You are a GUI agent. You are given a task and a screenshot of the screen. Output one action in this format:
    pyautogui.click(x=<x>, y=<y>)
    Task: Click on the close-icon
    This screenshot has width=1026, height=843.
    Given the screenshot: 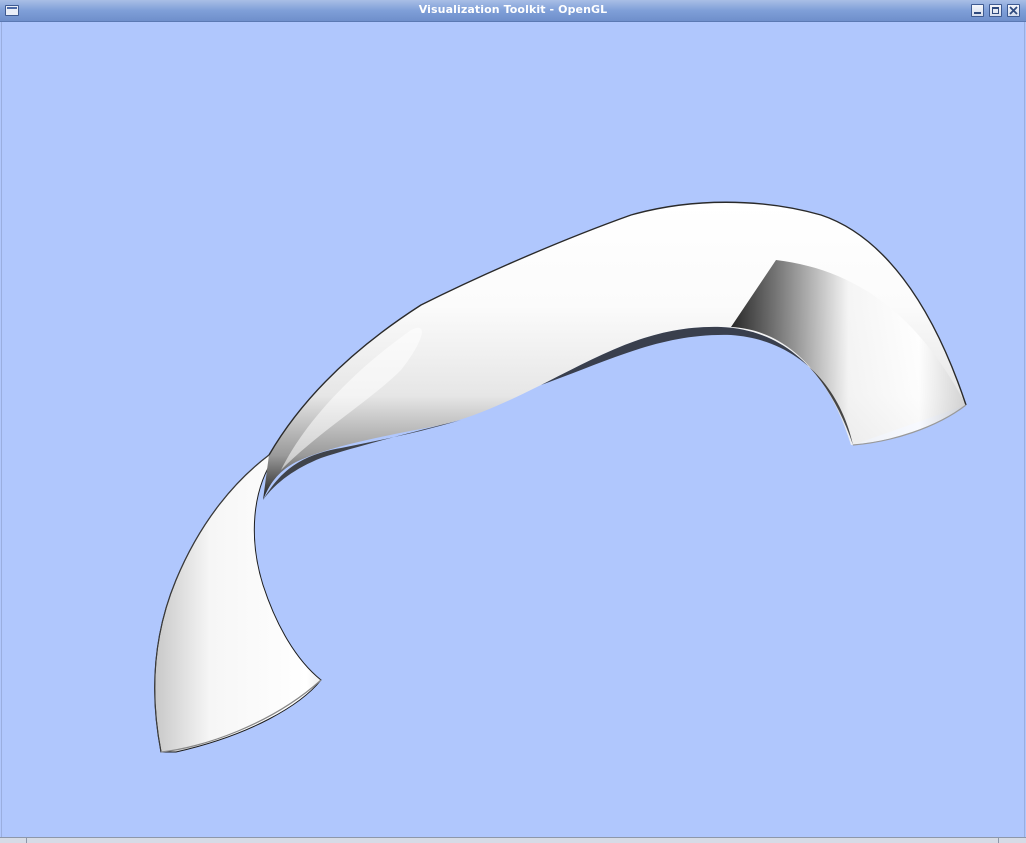 What is the action you would take?
    pyautogui.click(x=1013, y=10)
    